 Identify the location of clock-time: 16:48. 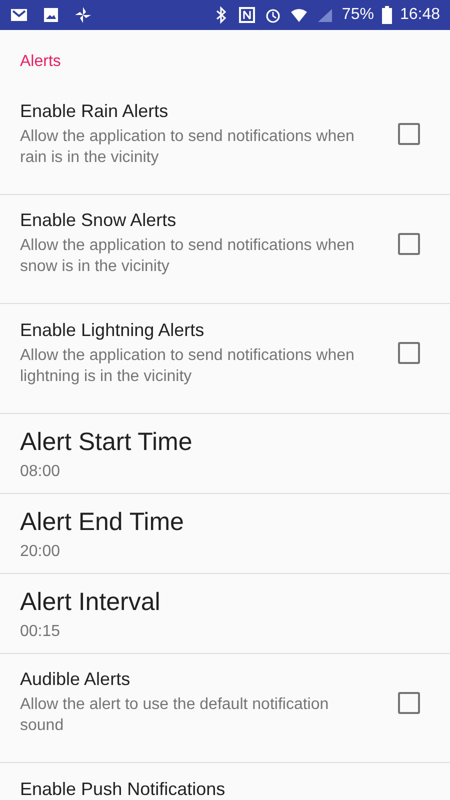
(420, 15).